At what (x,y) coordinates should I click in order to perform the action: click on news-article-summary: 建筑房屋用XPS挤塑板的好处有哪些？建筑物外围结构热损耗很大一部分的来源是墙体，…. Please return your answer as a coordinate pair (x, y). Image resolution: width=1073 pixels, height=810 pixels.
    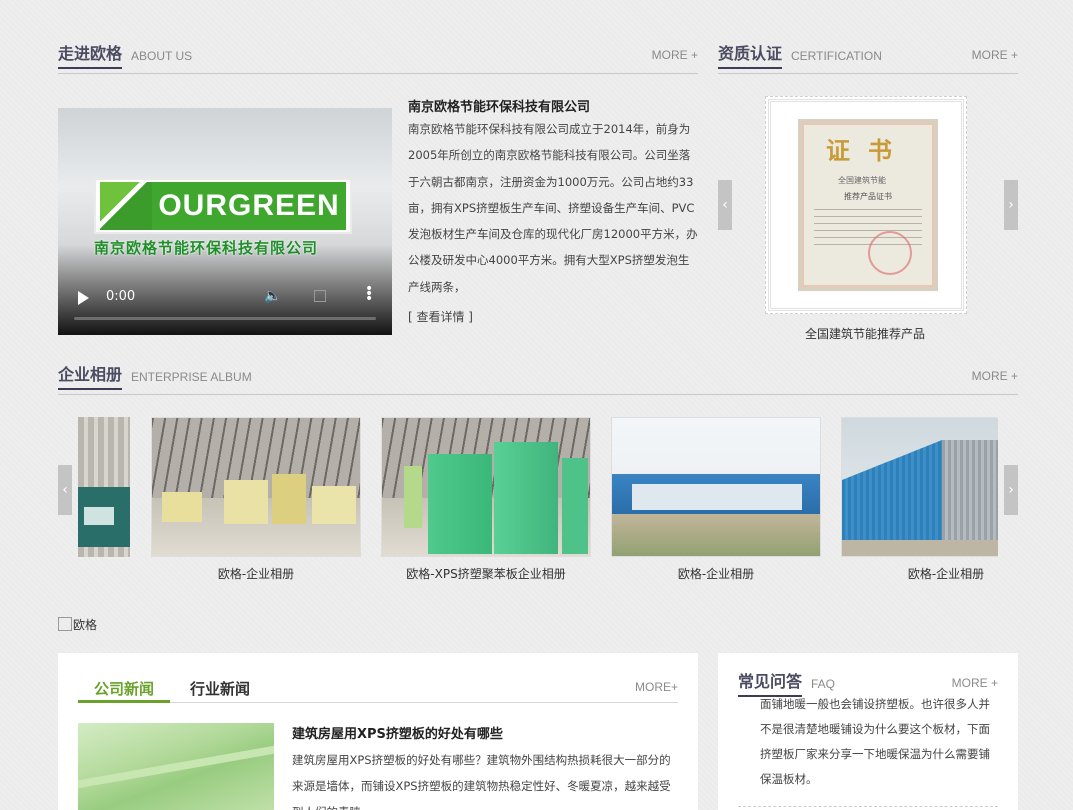
    Looking at the image, I should click on (481, 781).